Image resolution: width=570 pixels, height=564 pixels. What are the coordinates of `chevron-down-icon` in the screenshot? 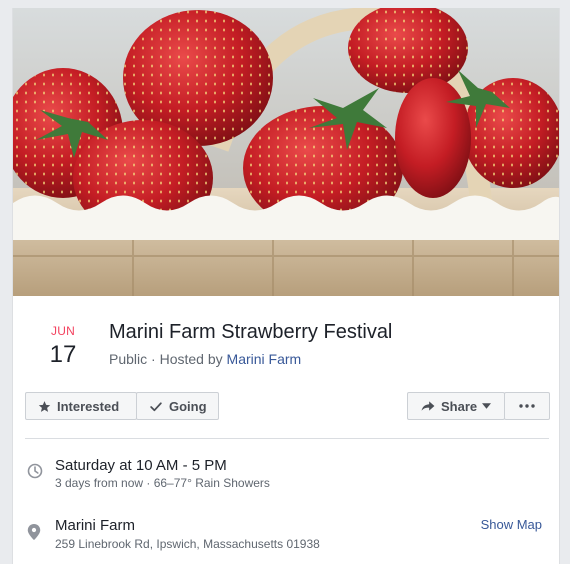 It's located at (487, 406).